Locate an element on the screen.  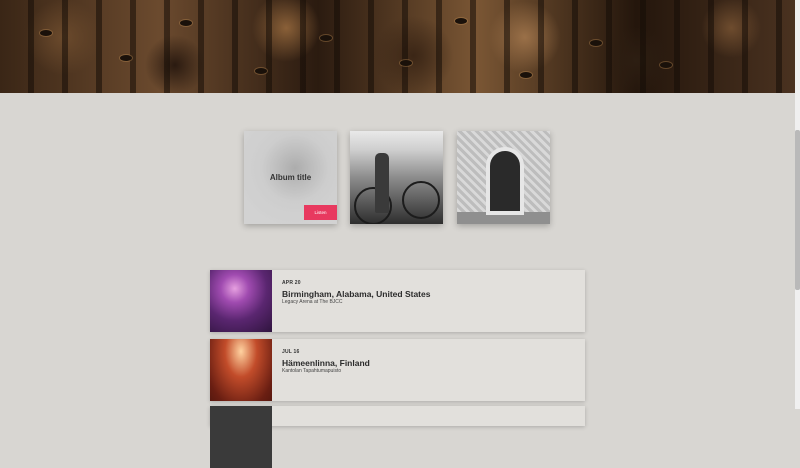
doorway-arch is located at coordinates (505, 181).